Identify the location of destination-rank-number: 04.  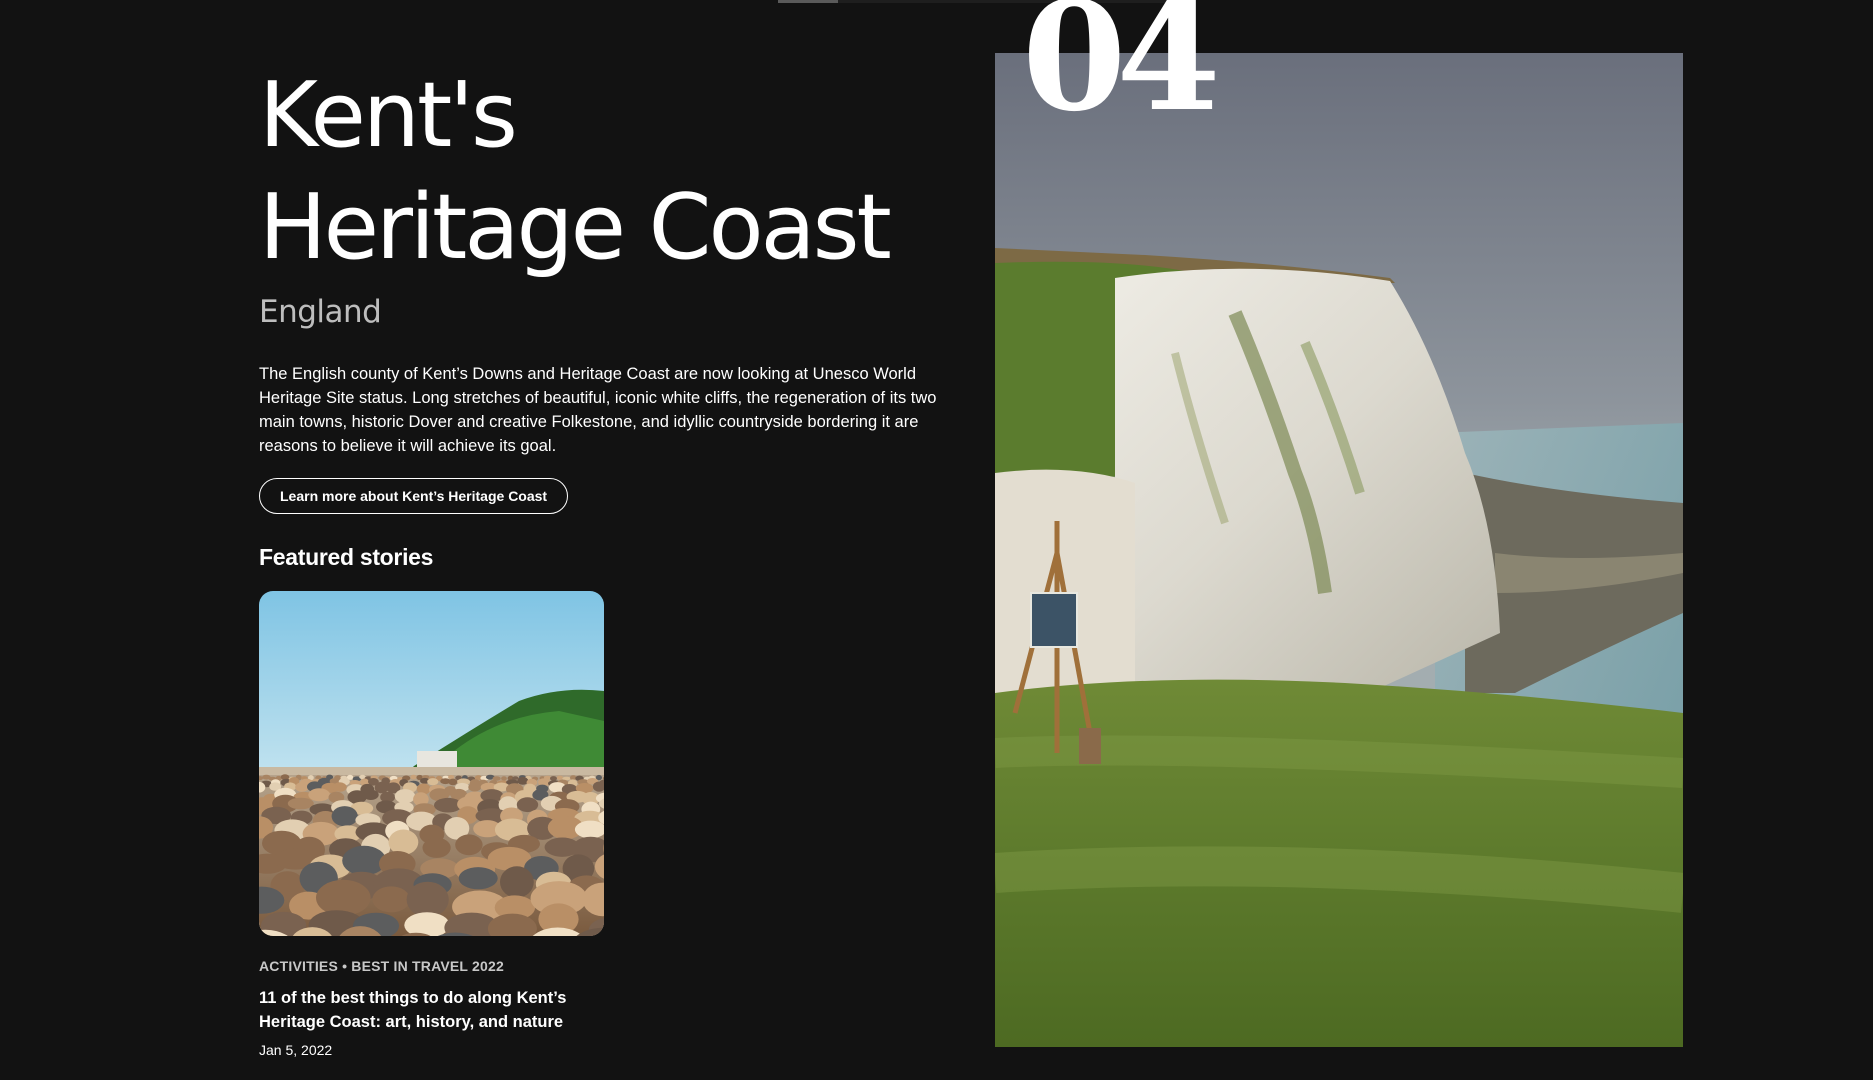
(1121, 72).